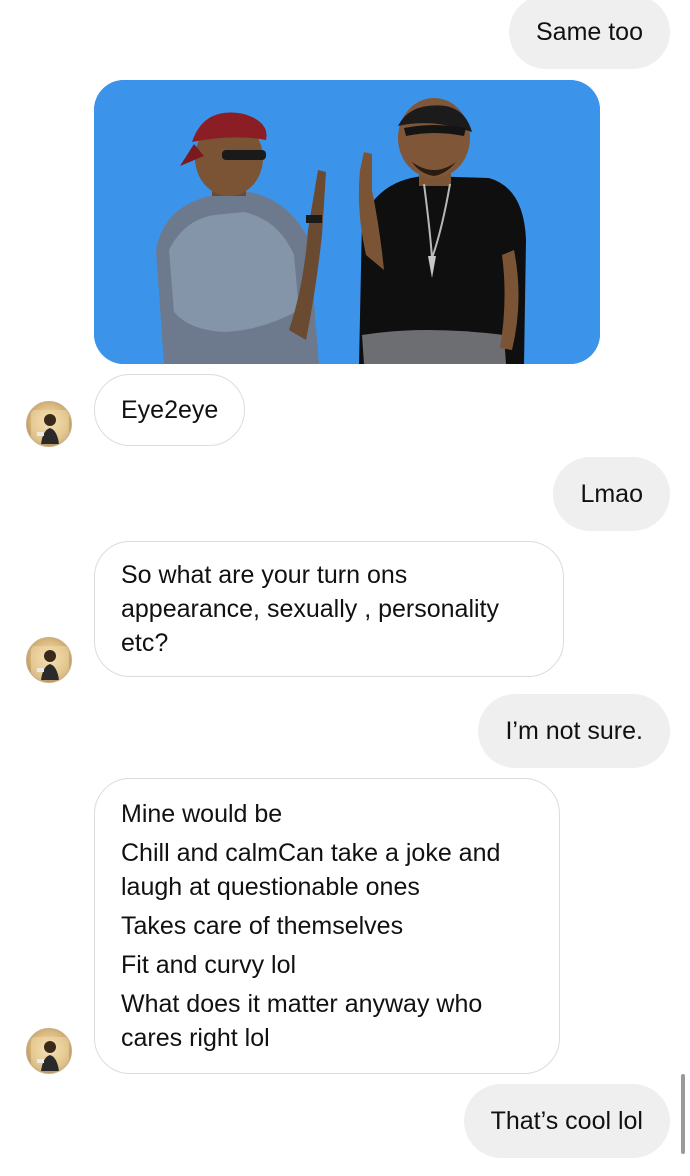  Describe the element at coordinates (209, 965) in the screenshot. I see `message-line: Fit and curvy lol` at that location.